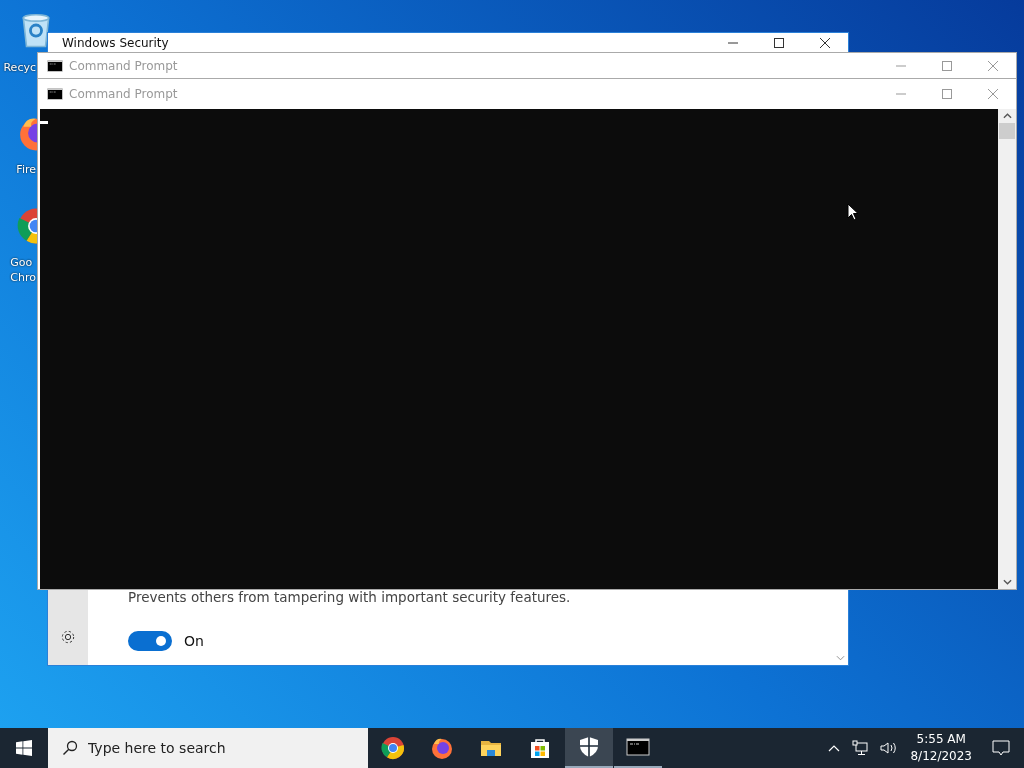 This screenshot has height=768, width=1024. I want to click on toggle-label: On, so click(194, 641).